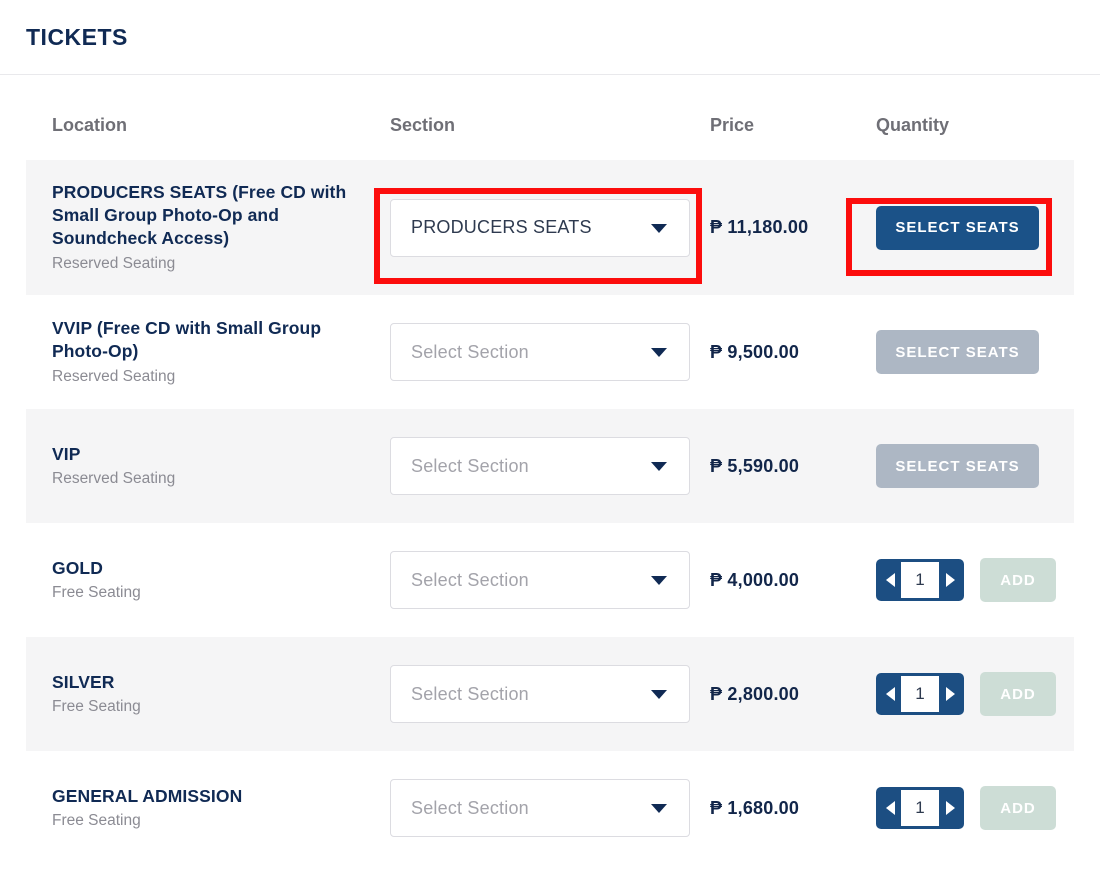 The width and height of the screenshot is (1100, 890). What do you see at coordinates (221, 580) in the screenshot?
I see `location-cell: GOLD Free Seating` at bounding box center [221, 580].